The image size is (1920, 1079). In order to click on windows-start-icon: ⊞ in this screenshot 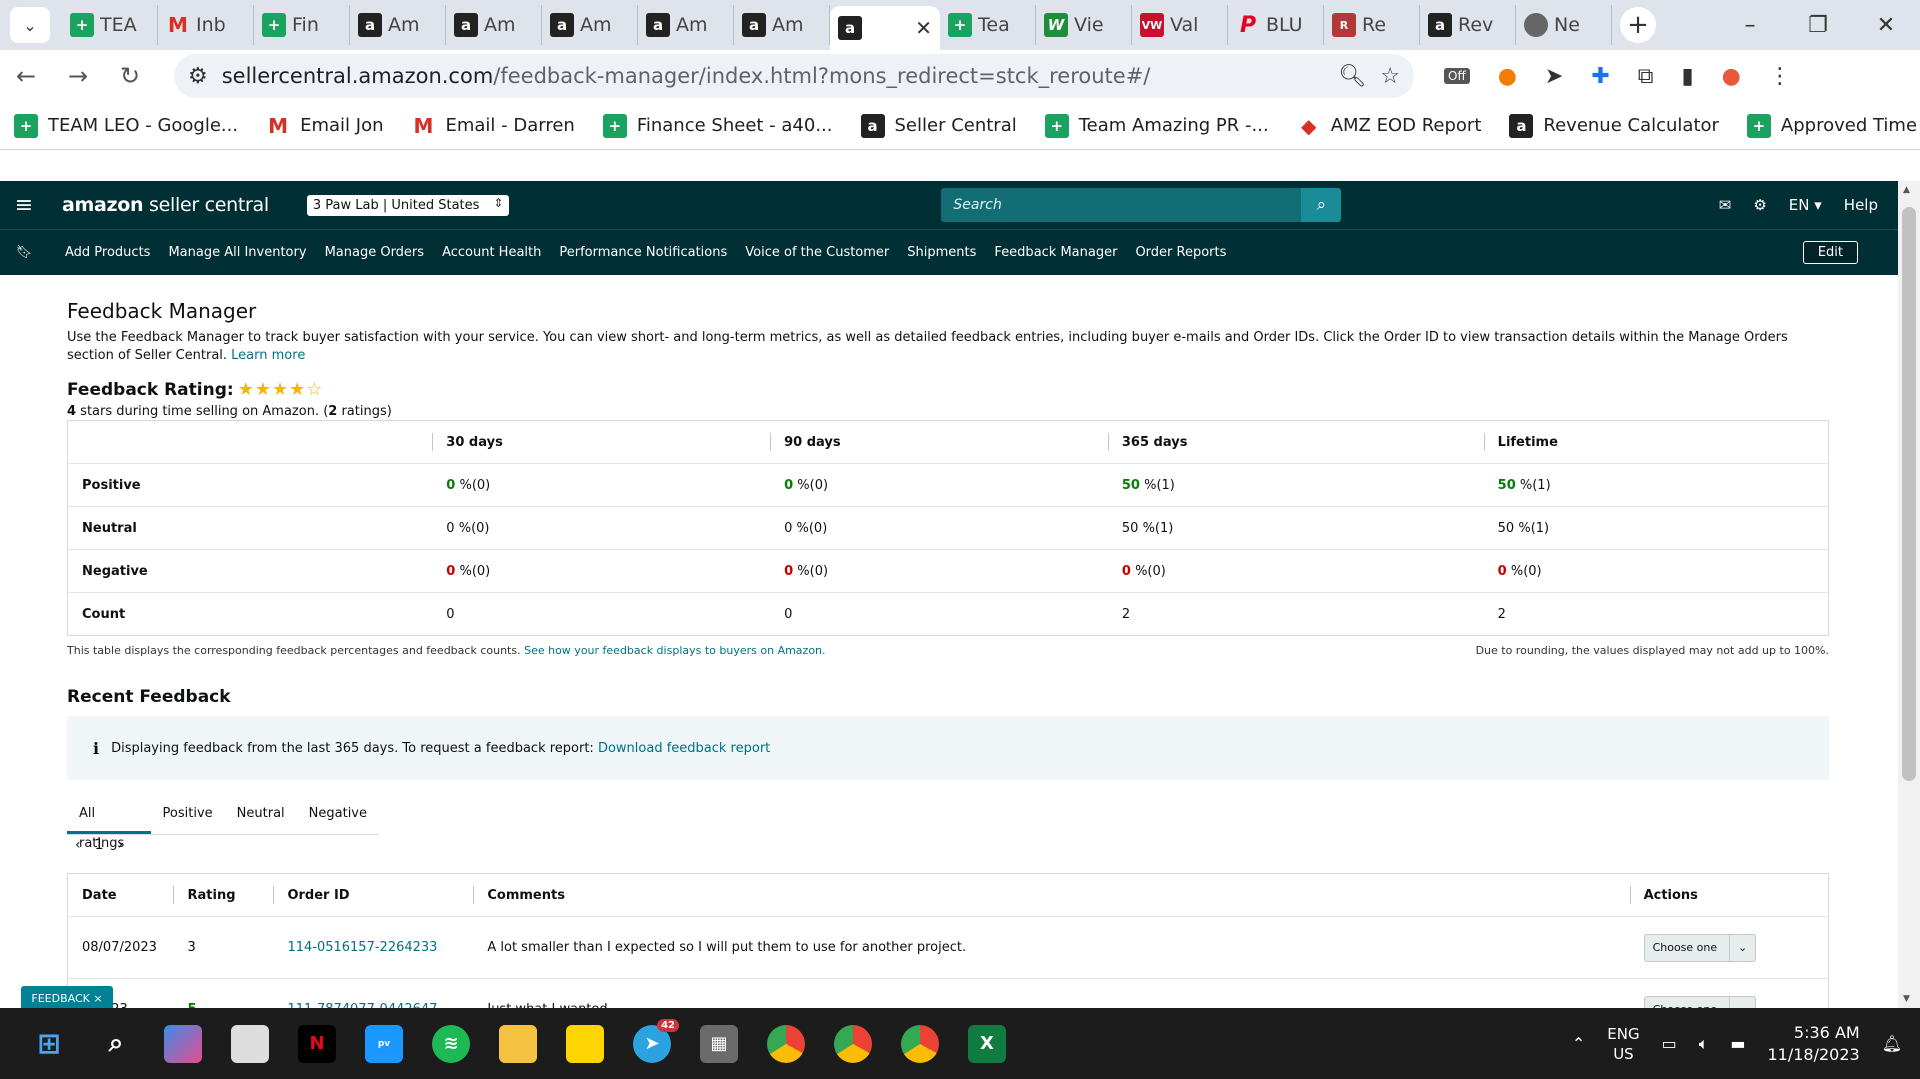, I will do `click(49, 1044)`.